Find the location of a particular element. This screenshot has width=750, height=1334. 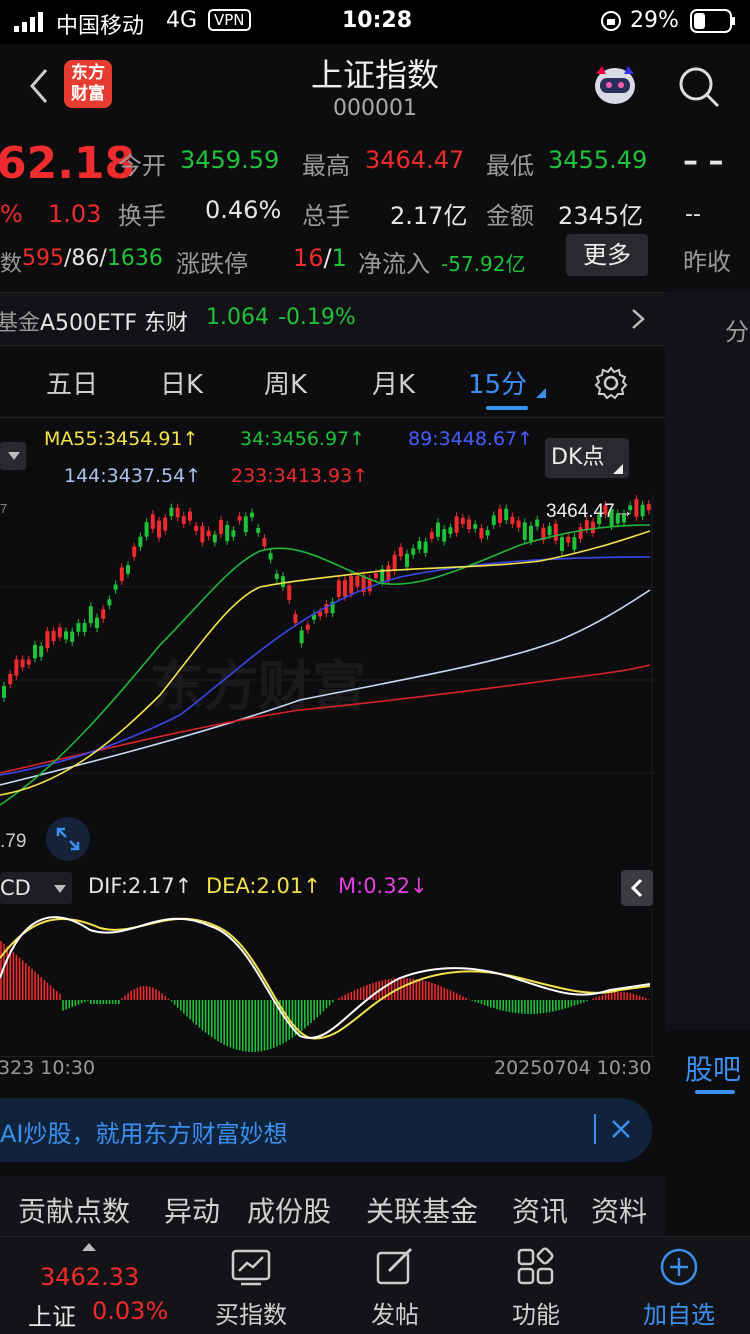

chevron-left-icon is located at coordinates (636, 888).